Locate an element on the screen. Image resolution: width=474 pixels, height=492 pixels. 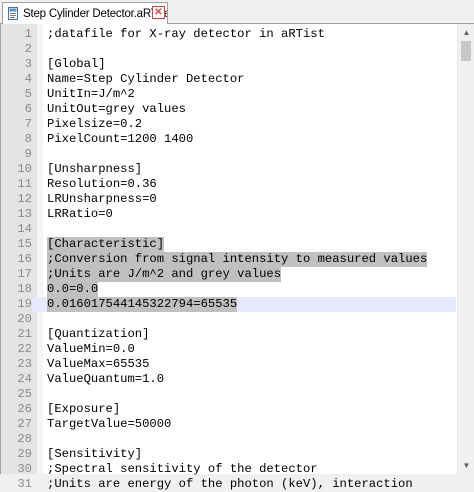
editor-line: 23 ValueMax=65535 is located at coordinates (228, 364).